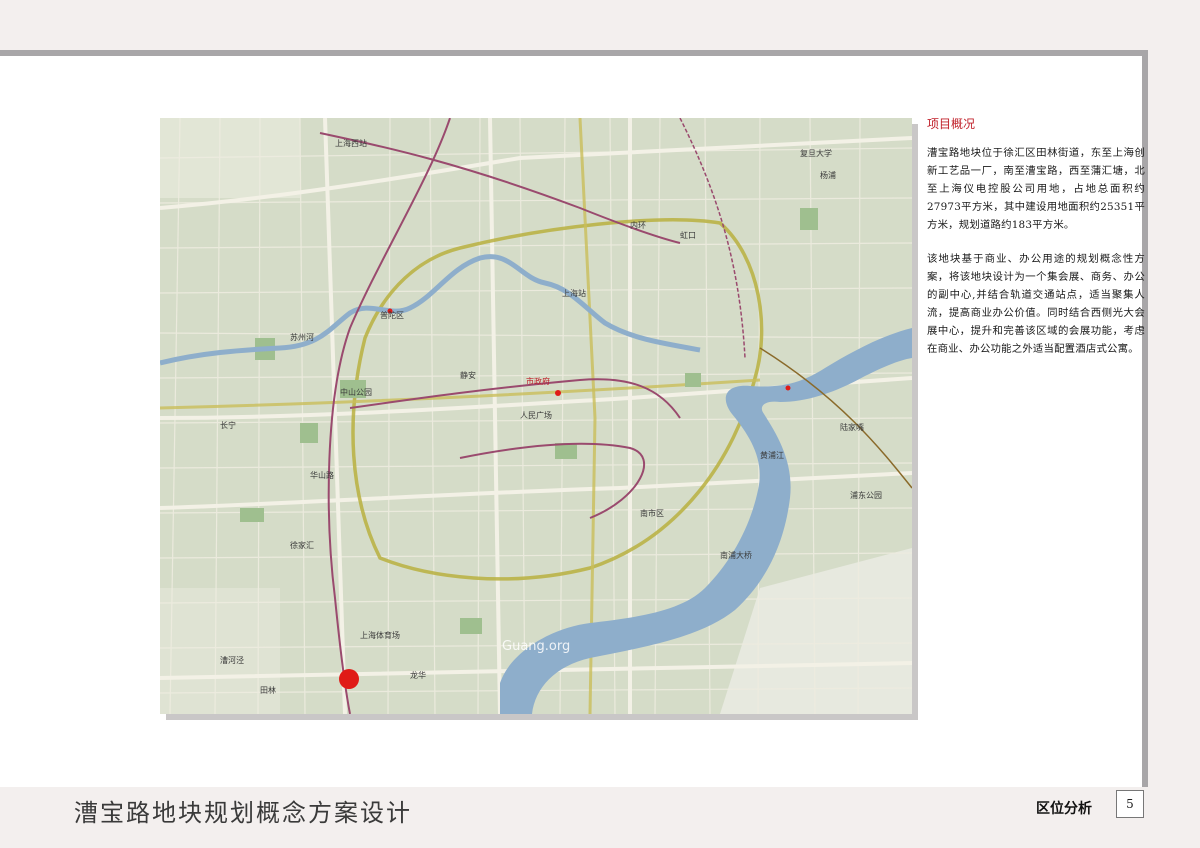 Image resolution: width=1200 pixels, height=848 pixels. I want to click on label-hongkou: 虹口, so click(688, 235).